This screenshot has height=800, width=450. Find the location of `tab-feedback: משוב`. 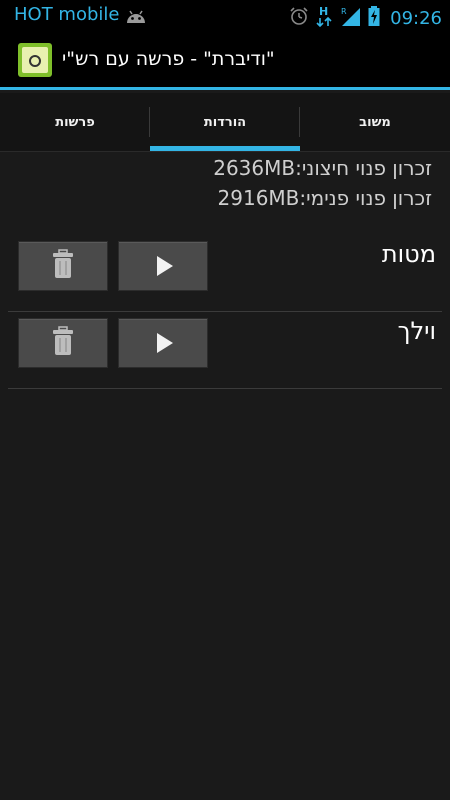

tab-feedback: משוב is located at coordinates (375, 122).